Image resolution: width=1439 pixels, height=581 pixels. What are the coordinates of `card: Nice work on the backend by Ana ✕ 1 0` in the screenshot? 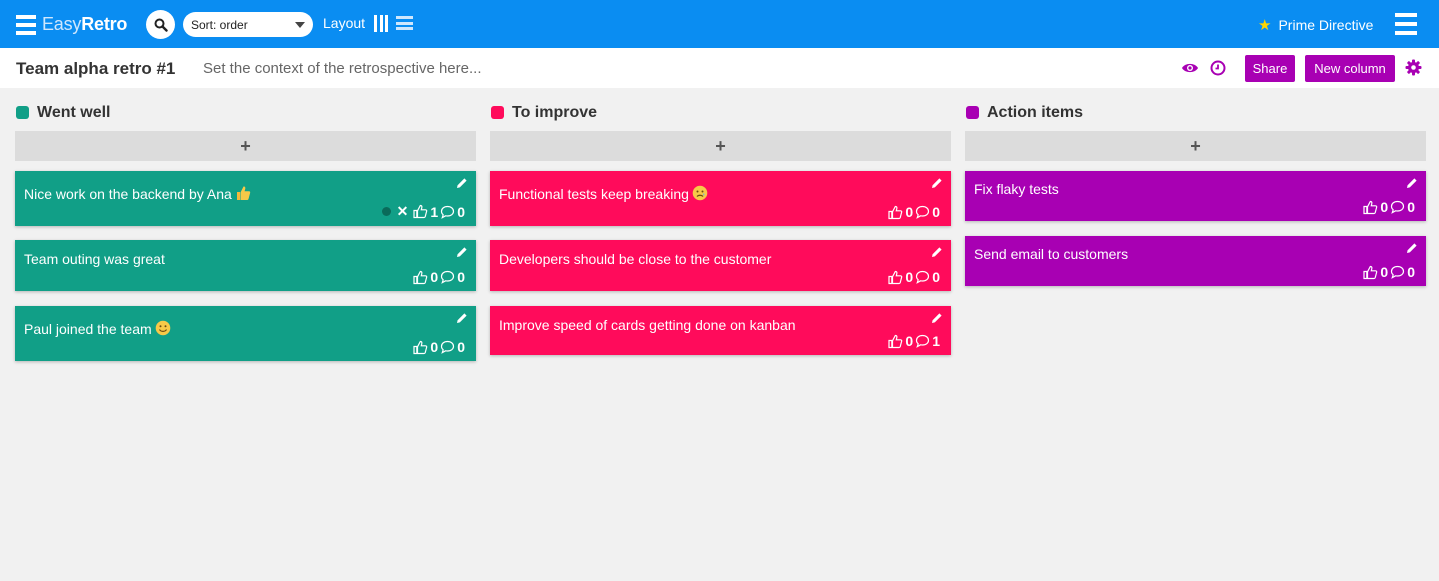 It's located at (245, 198).